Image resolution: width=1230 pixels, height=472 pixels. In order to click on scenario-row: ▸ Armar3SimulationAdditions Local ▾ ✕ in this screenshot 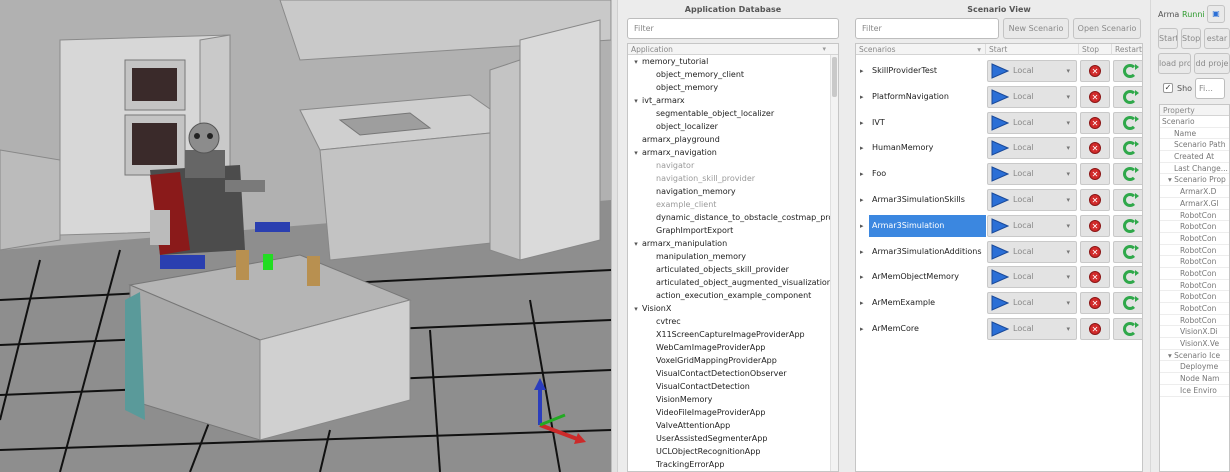, I will do `click(999, 252)`.